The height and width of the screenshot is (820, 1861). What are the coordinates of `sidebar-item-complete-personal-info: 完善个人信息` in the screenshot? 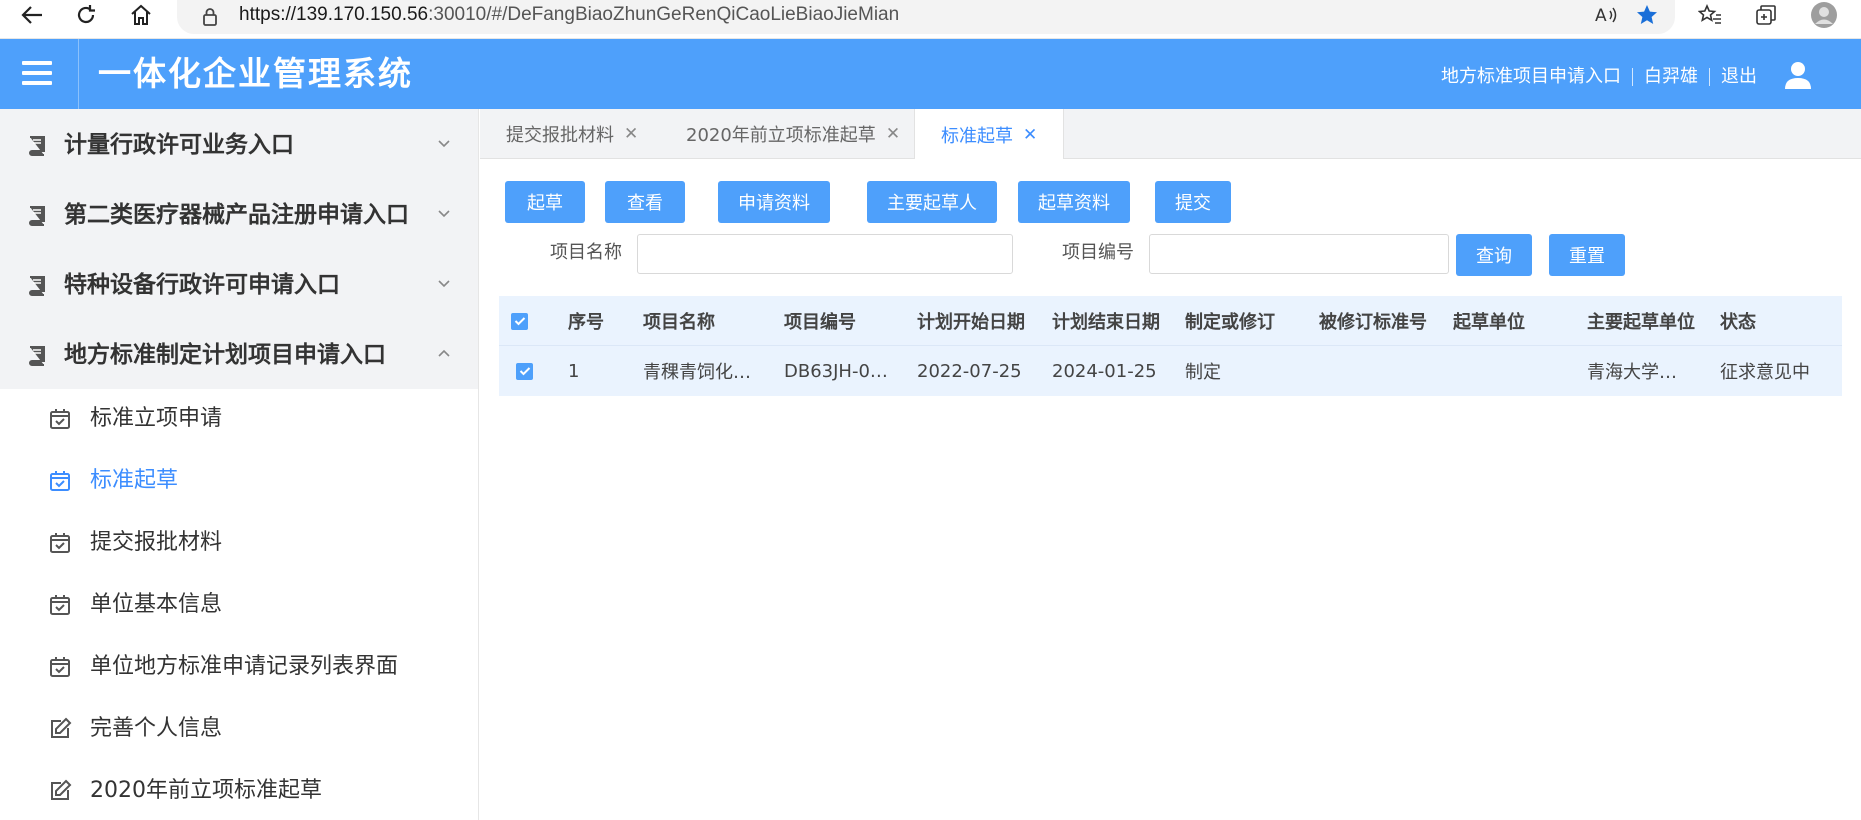 It's located at (239, 730).